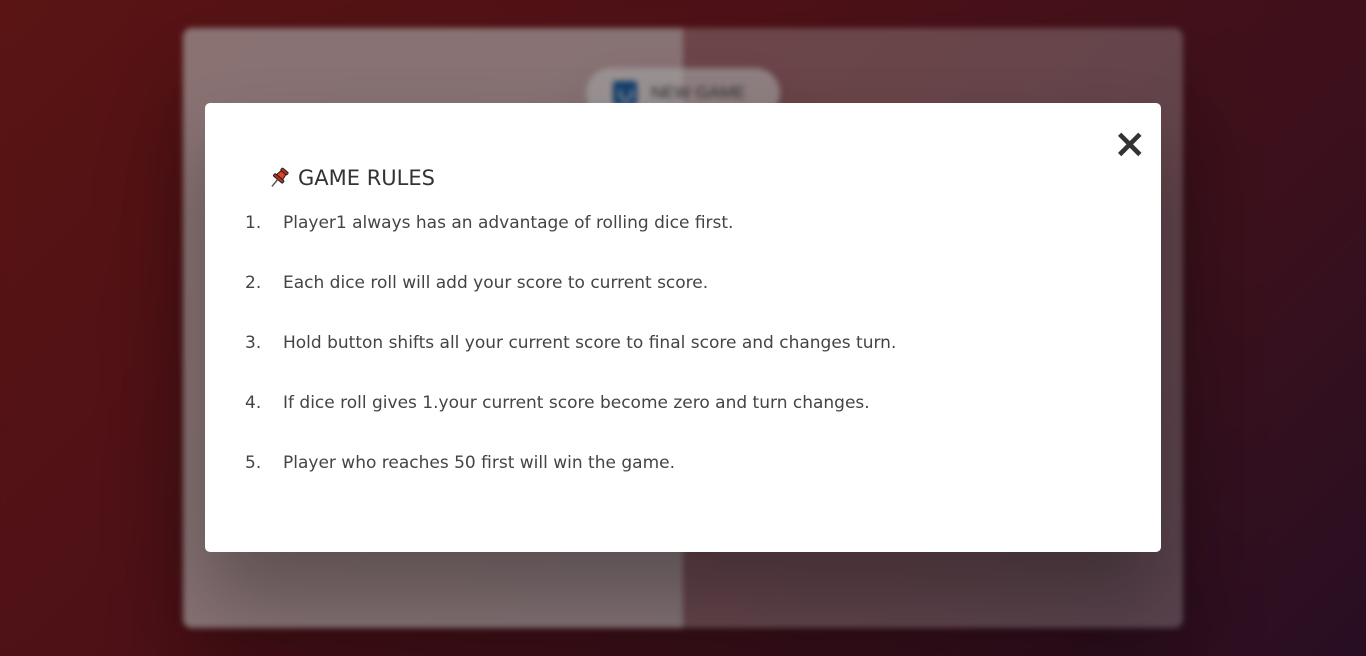  Describe the element at coordinates (253, 283) in the screenshot. I see `rule-number: 2.` at that location.